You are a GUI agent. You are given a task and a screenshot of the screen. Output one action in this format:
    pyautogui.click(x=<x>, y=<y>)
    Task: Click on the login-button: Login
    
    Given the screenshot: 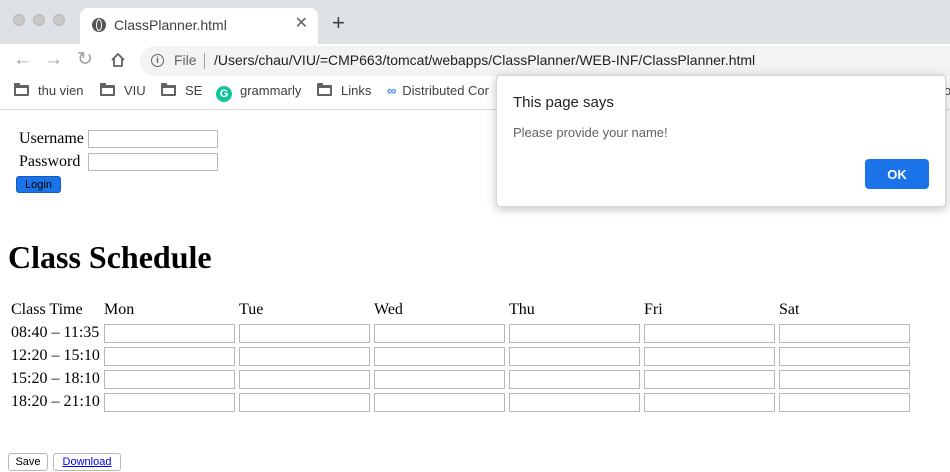 What is the action you would take?
    pyautogui.click(x=38, y=184)
    